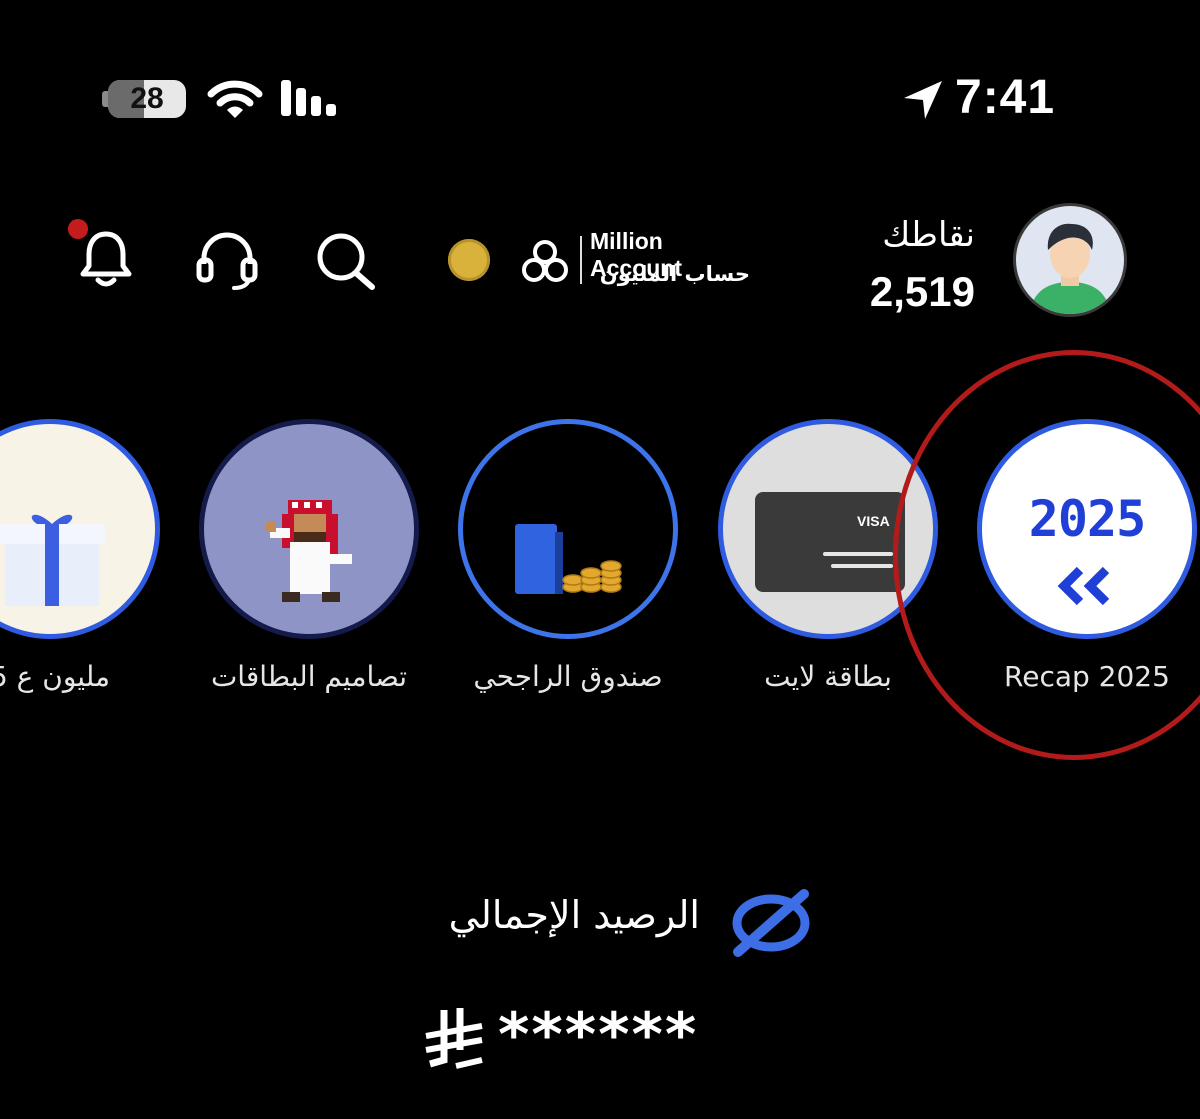 This screenshot has height=1119, width=1200. I want to click on al-rajhi-logo-icon, so click(545, 261).